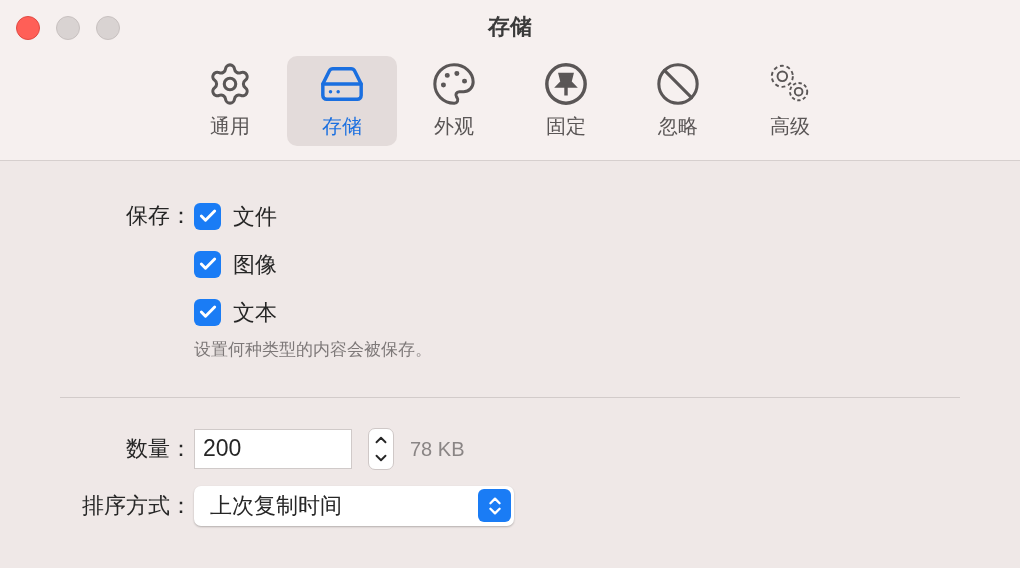  I want to click on toolbar-tab: 外观, so click(454, 101).